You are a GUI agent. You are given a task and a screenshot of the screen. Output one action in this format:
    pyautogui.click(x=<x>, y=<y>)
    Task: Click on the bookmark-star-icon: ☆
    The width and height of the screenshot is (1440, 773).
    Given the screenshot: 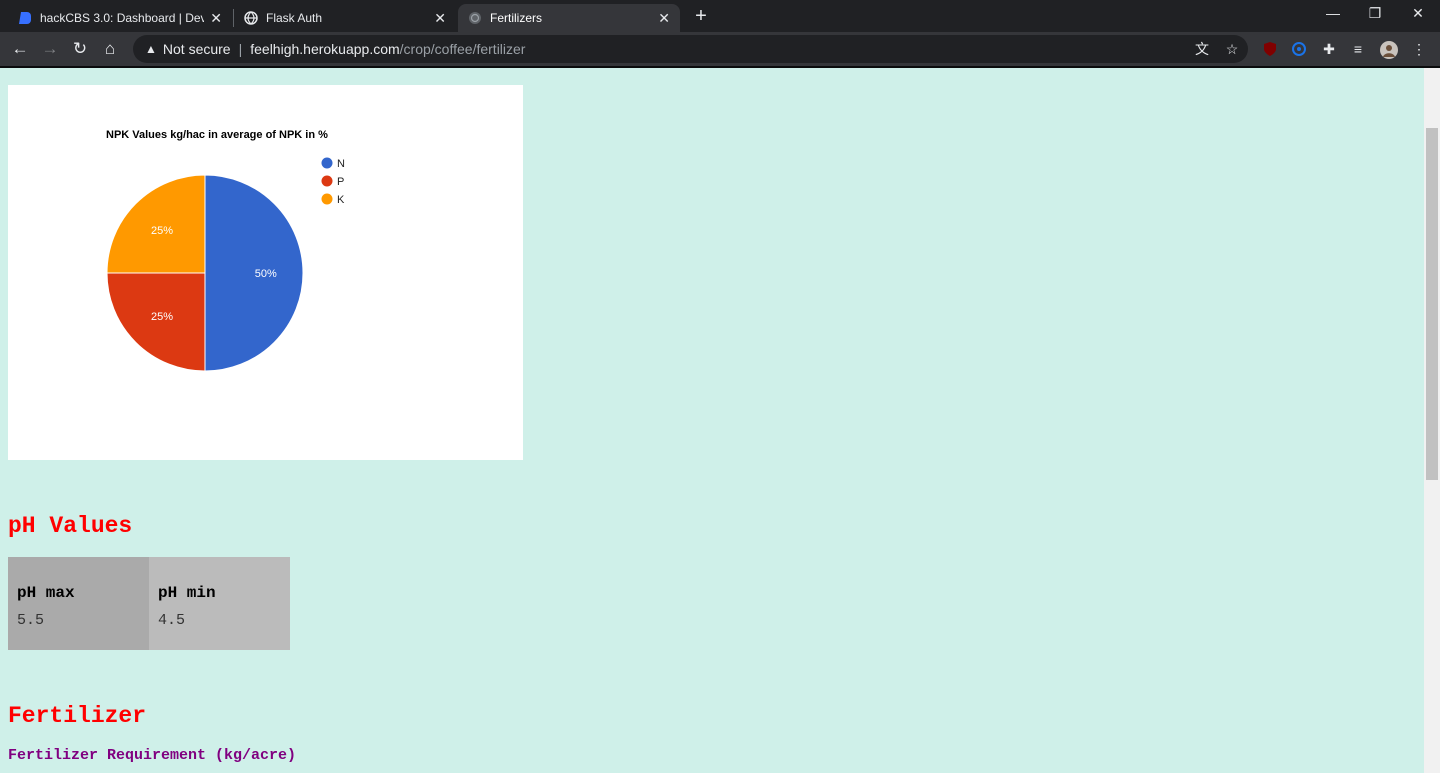 What is the action you would take?
    pyautogui.click(x=1232, y=49)
    